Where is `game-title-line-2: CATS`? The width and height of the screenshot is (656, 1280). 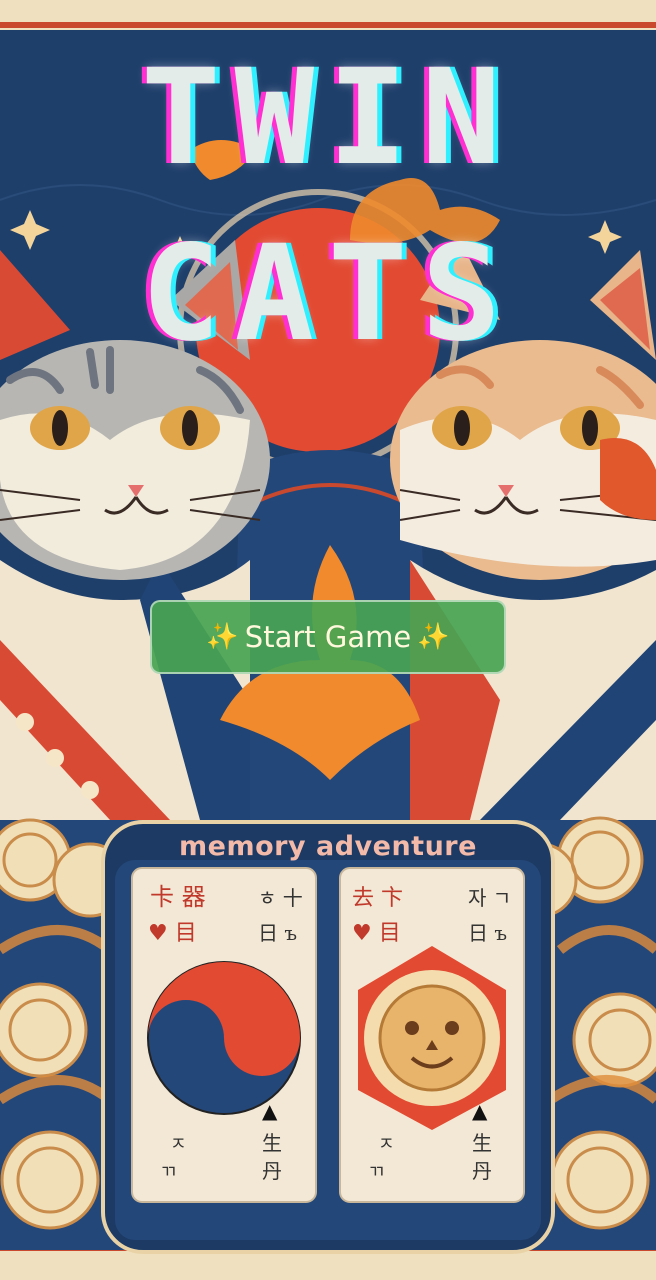 game-title-line-2: CATS is located at coordinates (328, 294).